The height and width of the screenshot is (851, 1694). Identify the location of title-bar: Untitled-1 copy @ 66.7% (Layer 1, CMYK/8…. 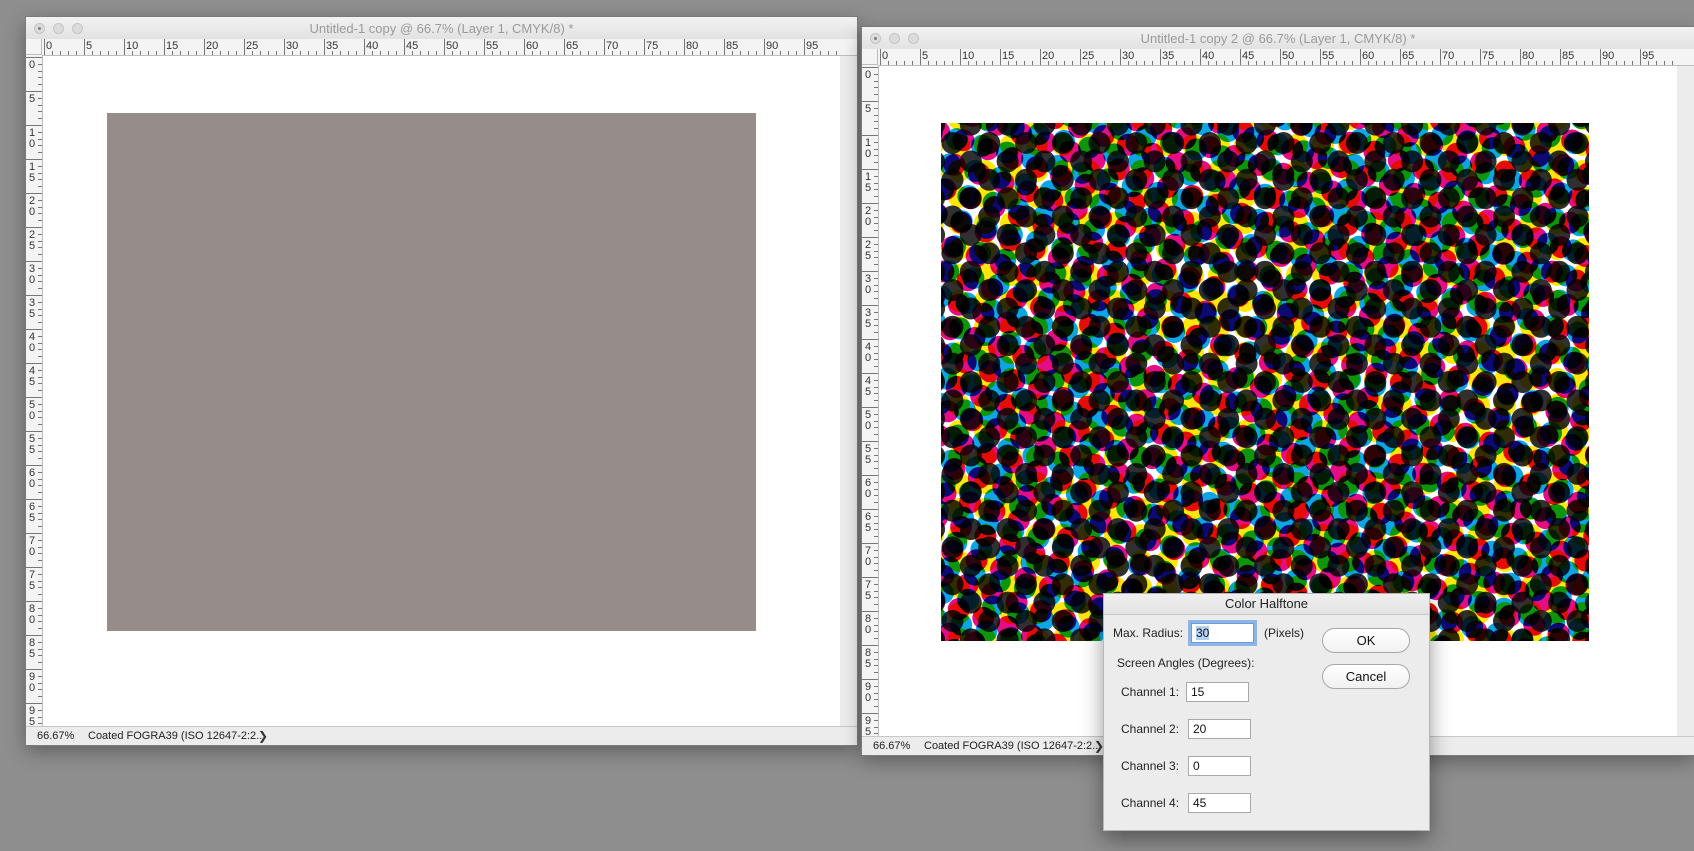
(441, 28).